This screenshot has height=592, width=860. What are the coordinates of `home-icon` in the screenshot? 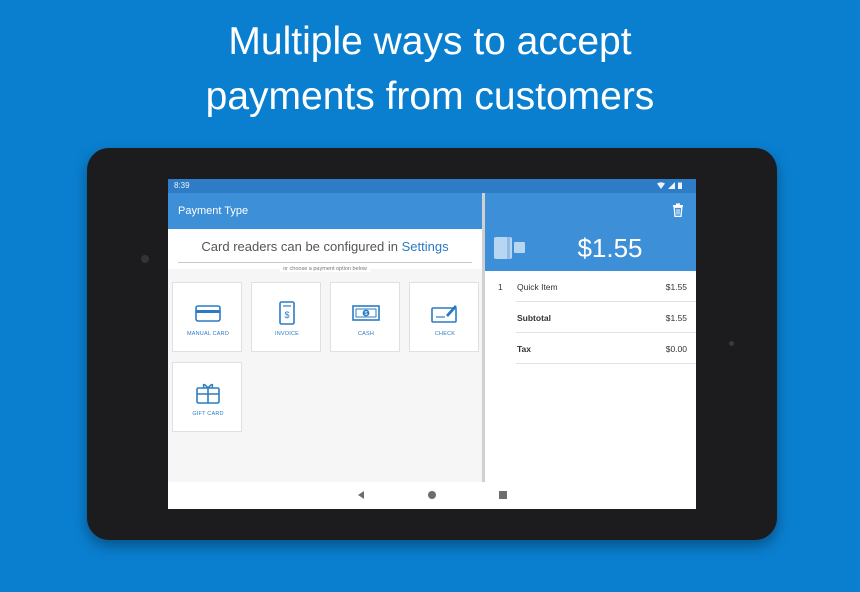 It's located at (432, 495).